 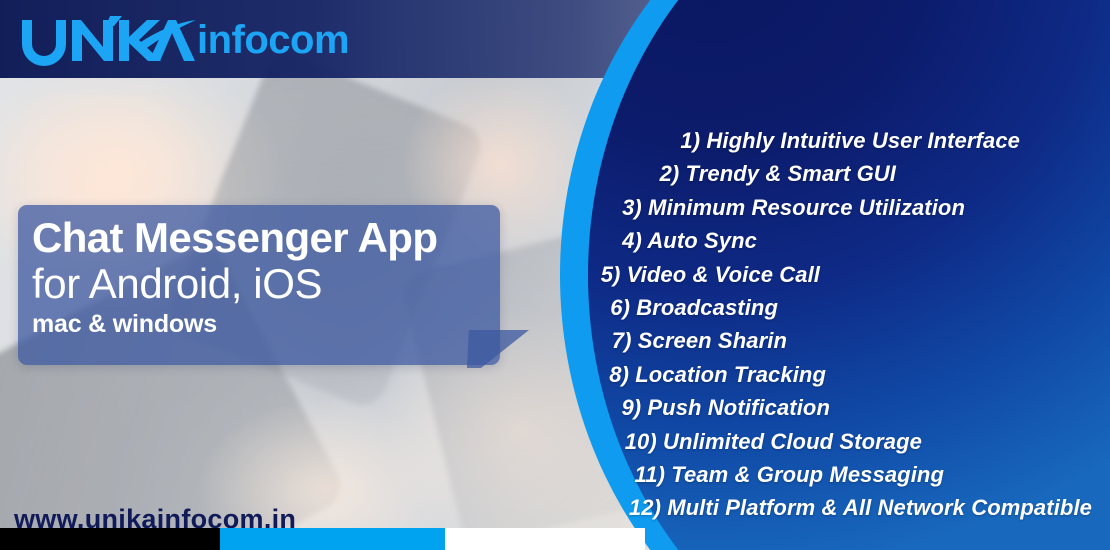 What do you see at coordinates (124, 324) in the screenshot?
I see `headline-line-3: mac & windows` at bounding box center [124, 324].